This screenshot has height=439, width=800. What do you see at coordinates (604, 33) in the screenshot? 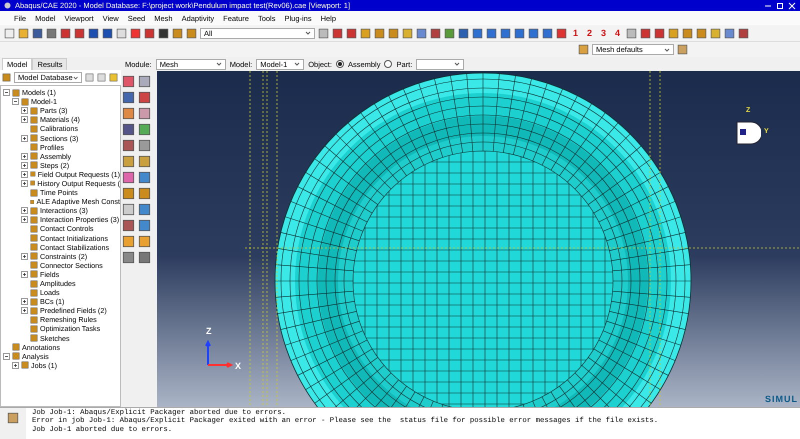
I see `viewport-number-button: 3` at bounding box center [604, 33].